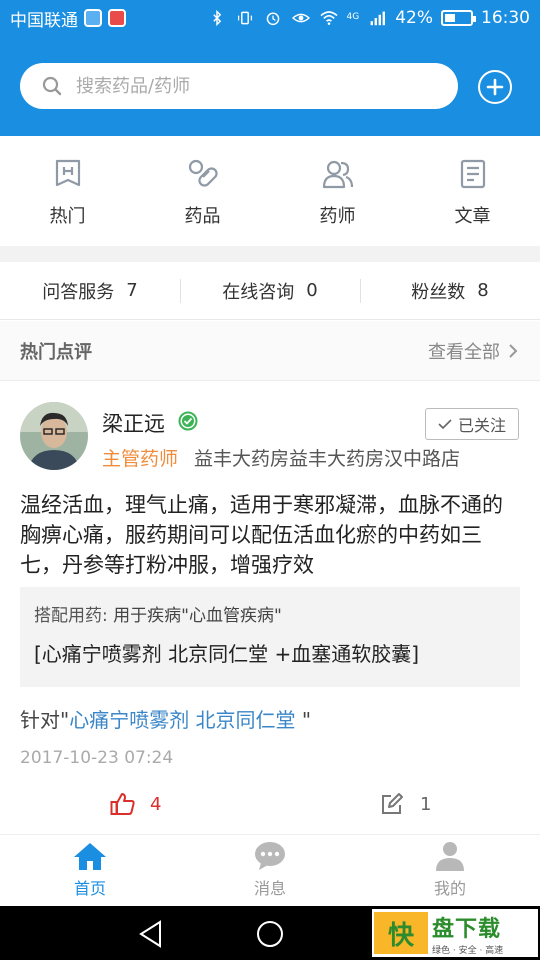 The height and width of the screenshot is (960, 540). Describe the element at coordinates (227, 654) in the screenshot. I see `combo-drugs: [心痛宁喷雾剂 北京同仁堂 +血塞通软胶囊]` at that location.